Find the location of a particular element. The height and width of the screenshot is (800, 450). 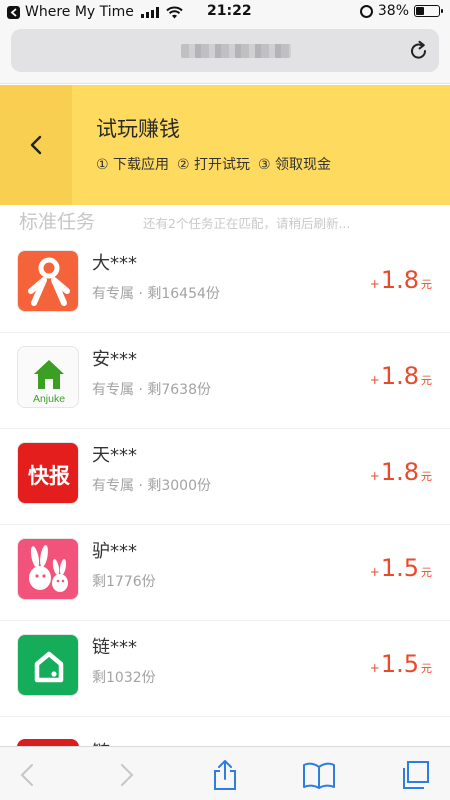

blurred-url is located at coordinates (236, 51).